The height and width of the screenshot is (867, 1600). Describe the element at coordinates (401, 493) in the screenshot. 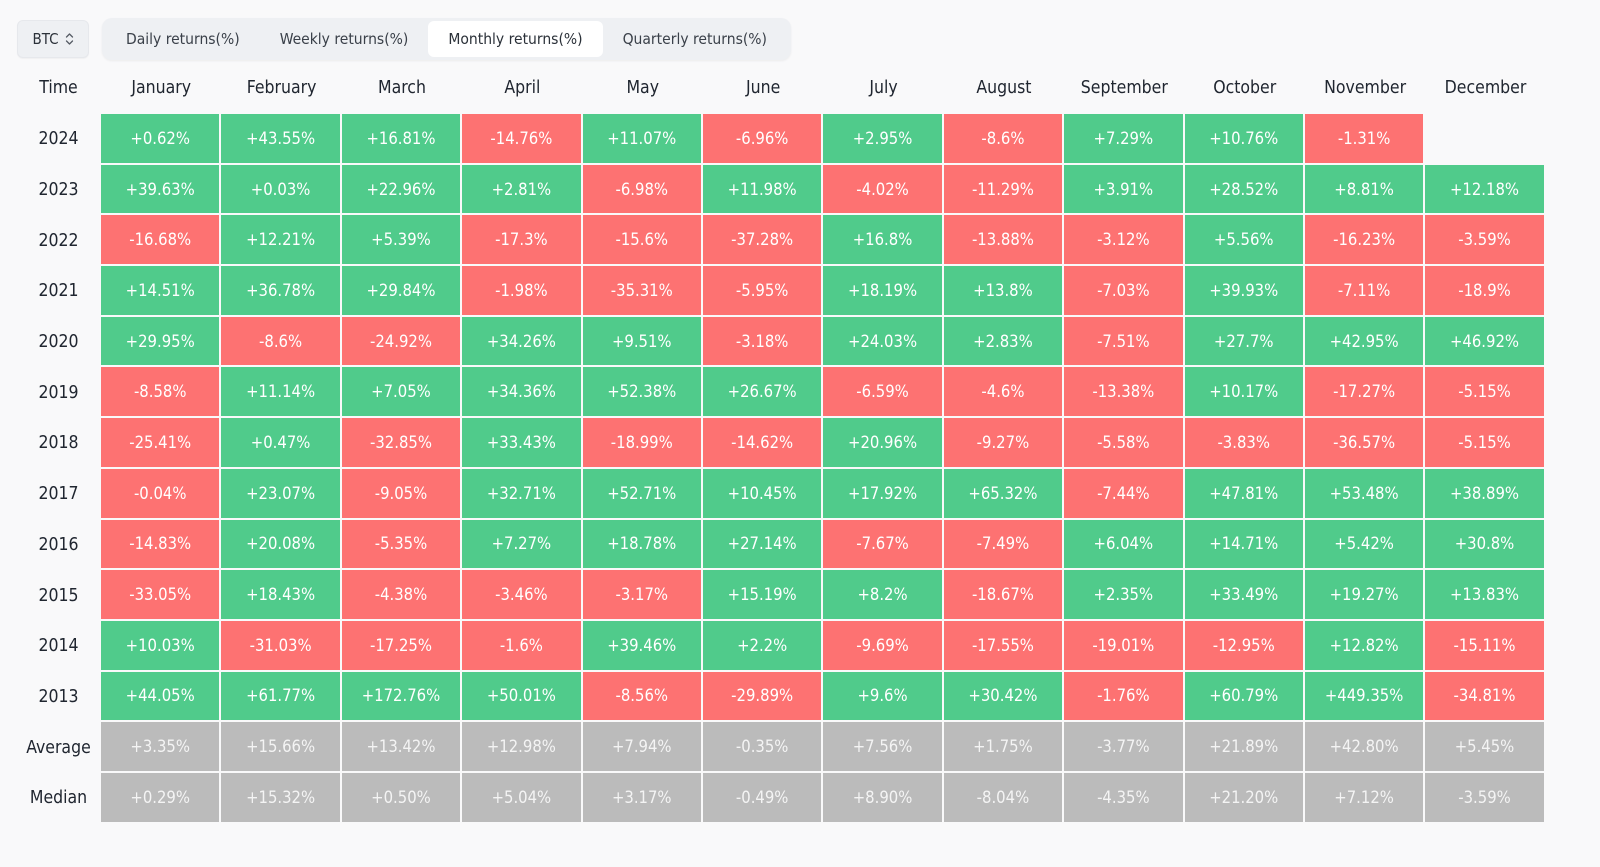

I see `return-cell: -9.05%` at that location.